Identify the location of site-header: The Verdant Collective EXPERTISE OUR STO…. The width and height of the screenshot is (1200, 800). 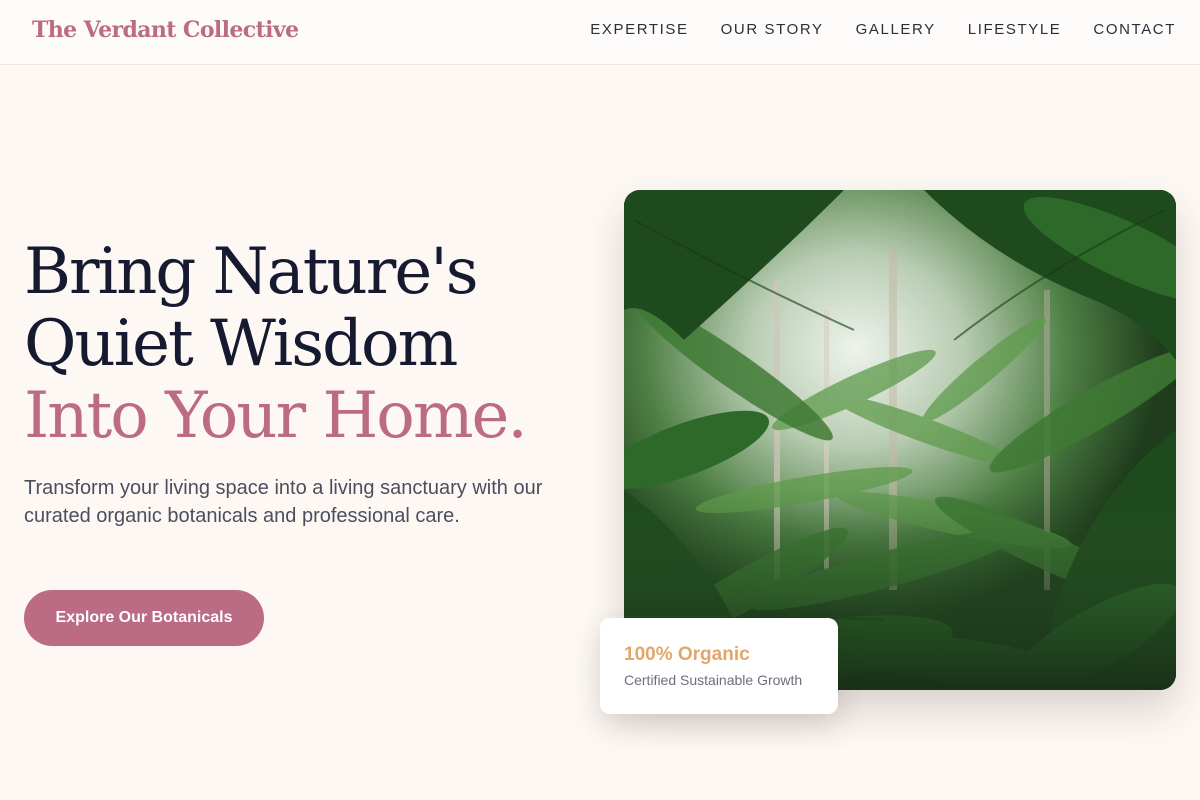
(600, 32).